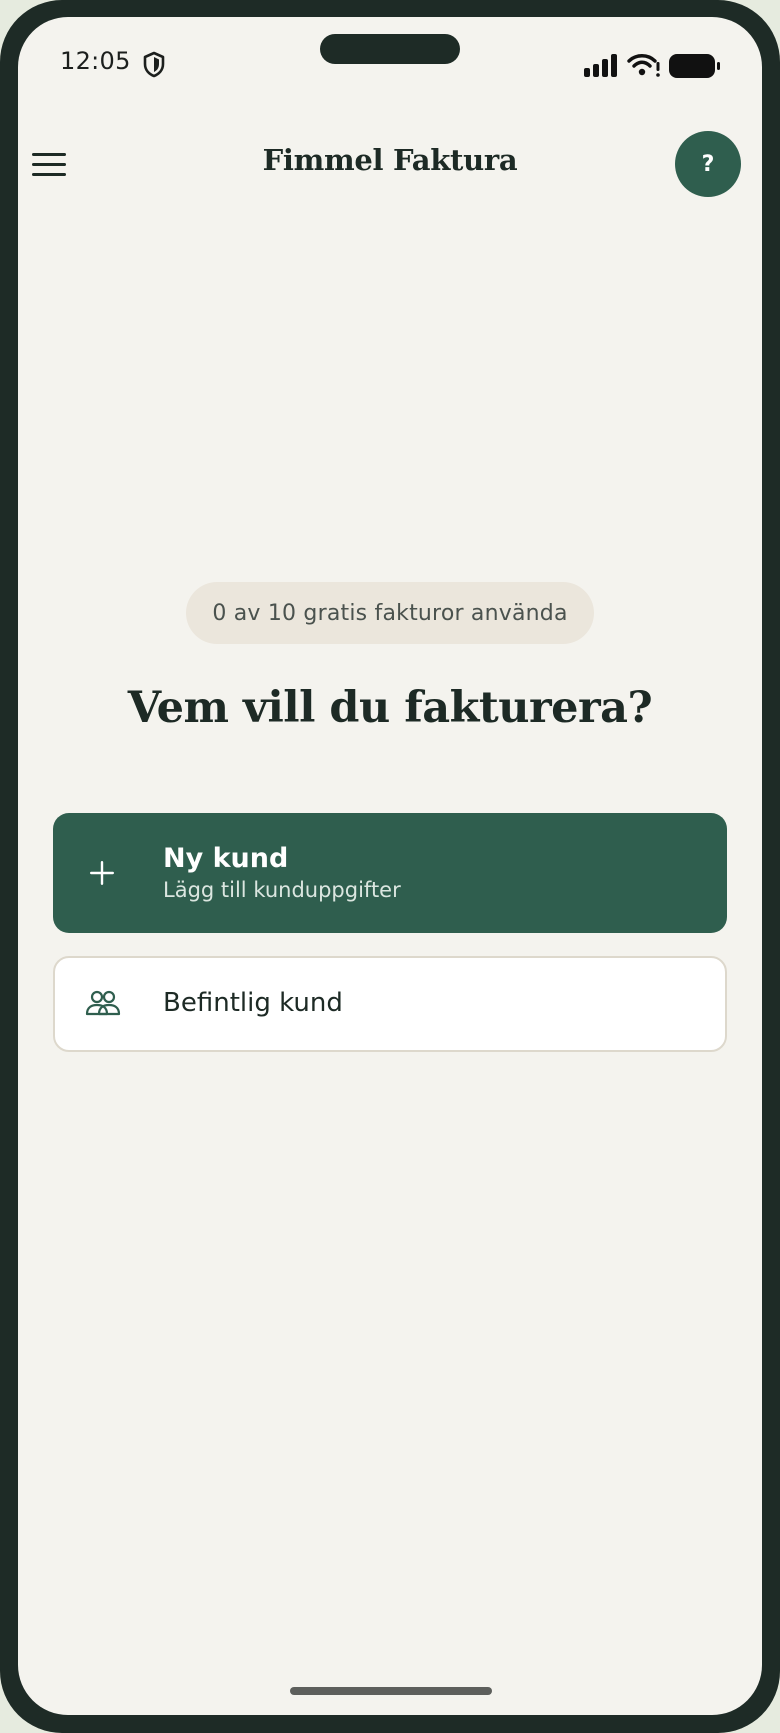 The image size is (780, 1733). What do you see at coordinates (226, 858) in the screenshot?
I see `new-customer-title: Ny kund` at bounding box center [226, 858].